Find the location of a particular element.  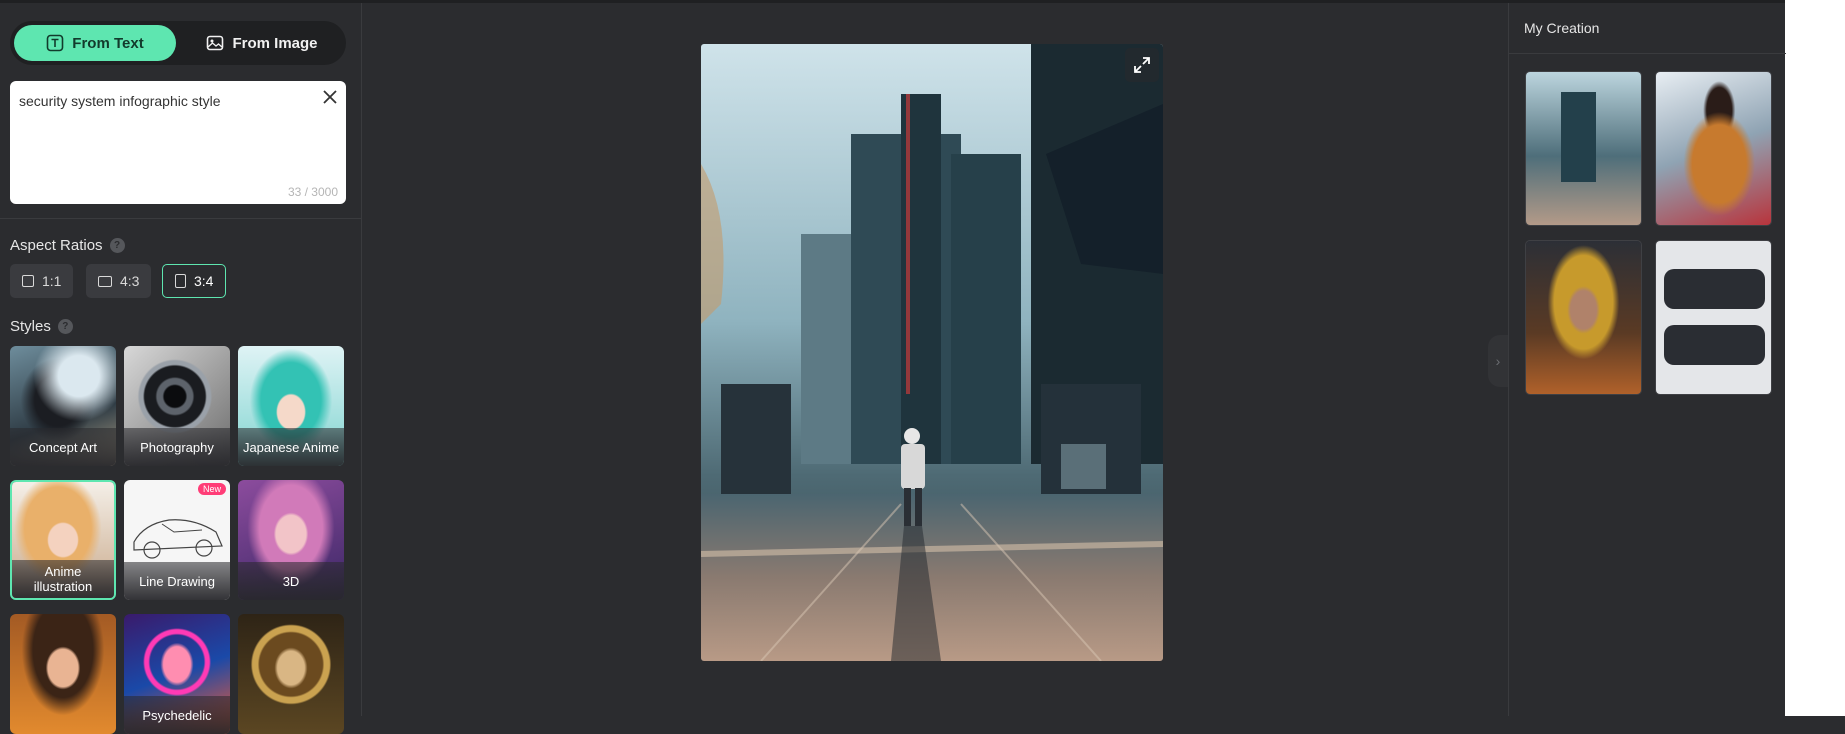

tab-from-image: From Image is located at coordinates (262, 43).